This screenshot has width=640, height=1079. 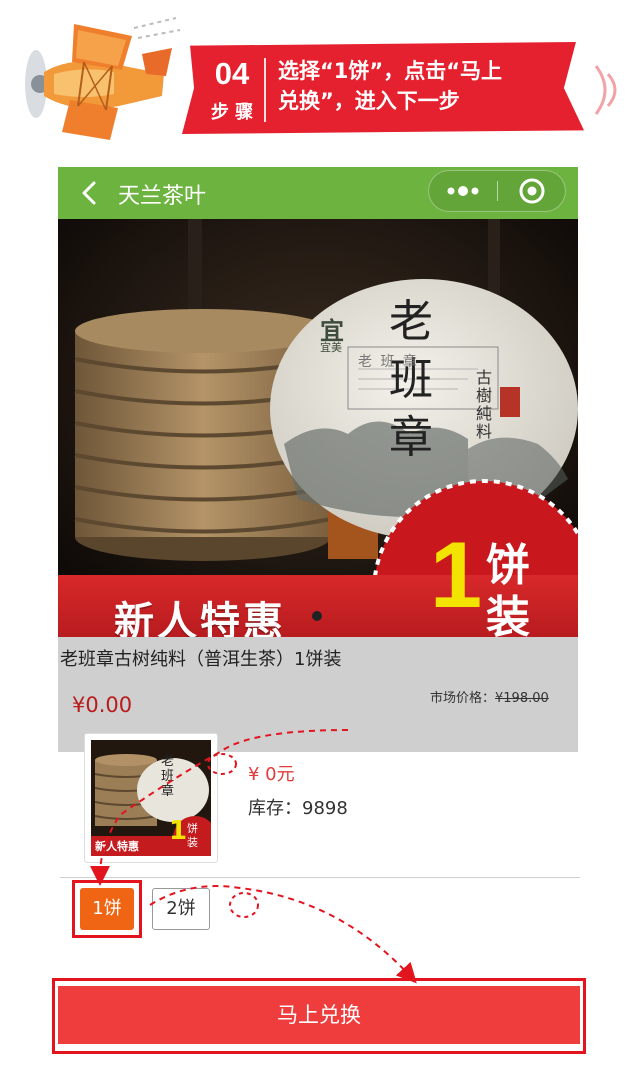 I want to click on step-ribbon: 04 步 骤 选择“1饼”，点击“马上 兑换”，进入下一步, so click(x=383, y=88).